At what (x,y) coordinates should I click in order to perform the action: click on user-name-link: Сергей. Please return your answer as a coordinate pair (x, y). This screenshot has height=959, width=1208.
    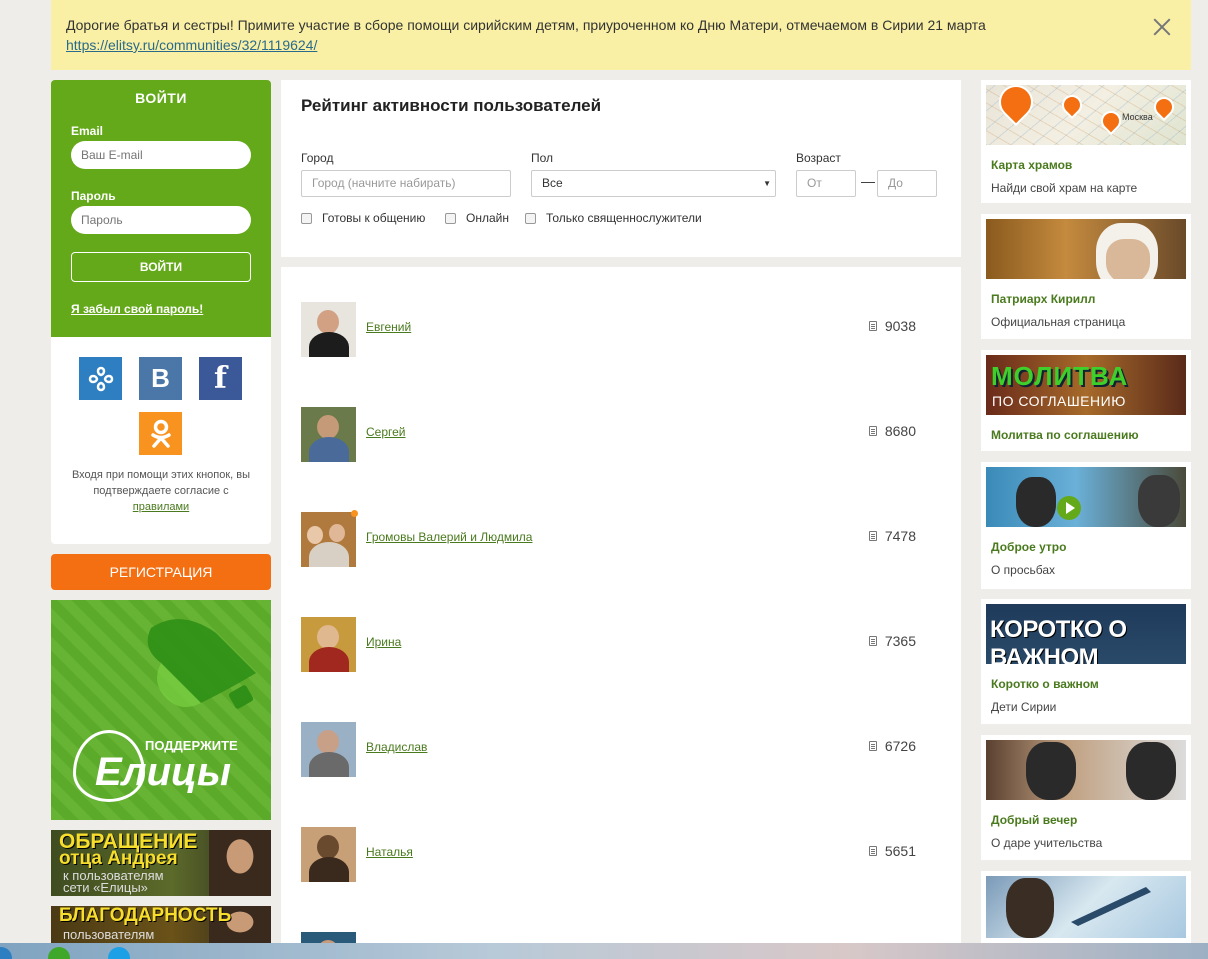
    Looking at the image, I should click on (386, 432).